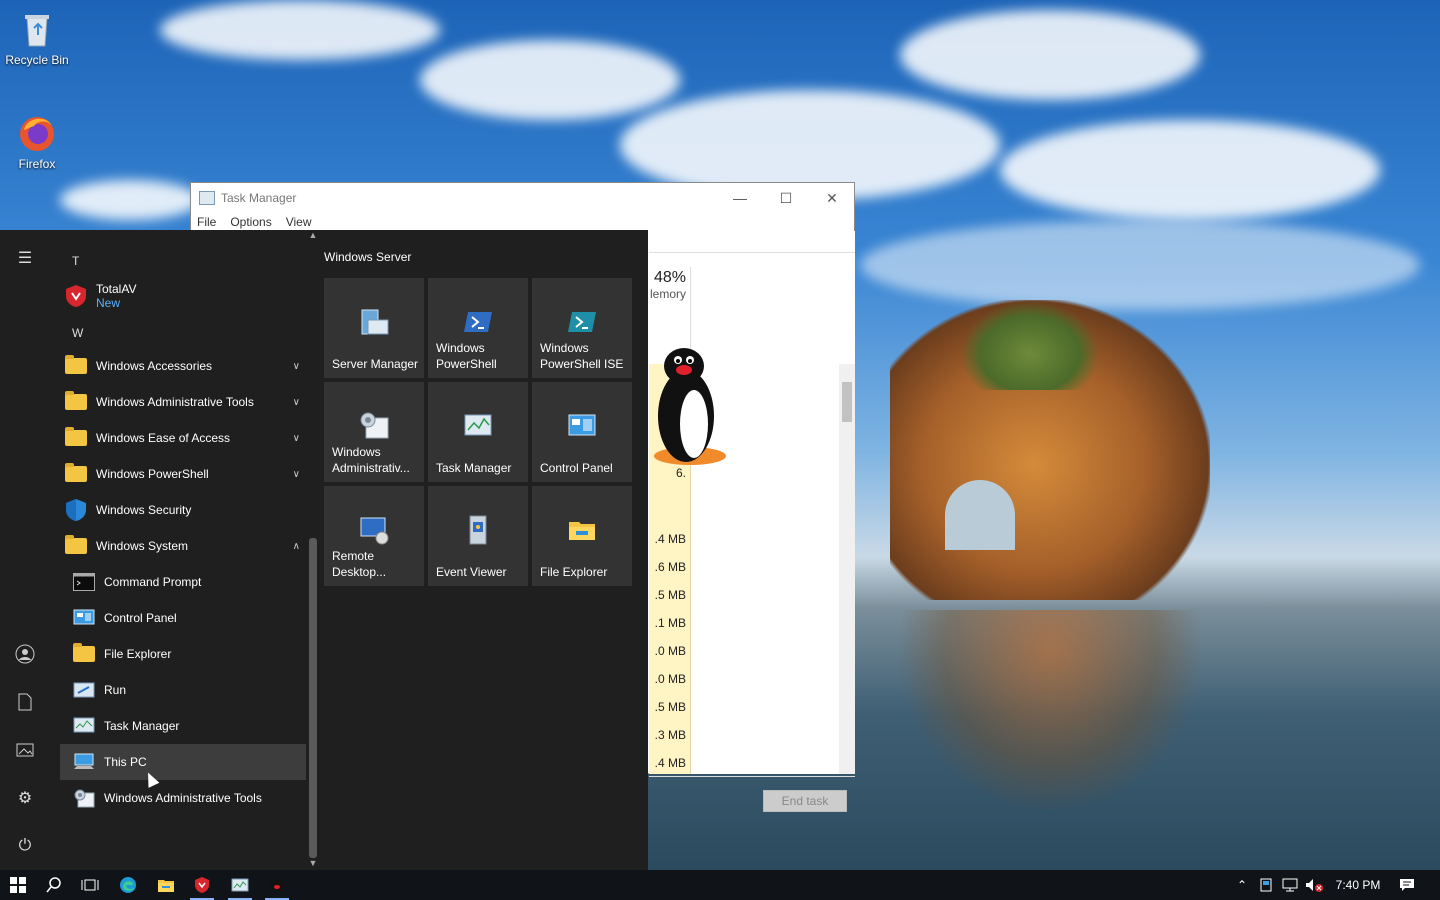  What do you see at coordinates (720, 885) in the screenshot?
I see `taskbar: ⌃ 7:40 PM` at bounding box center [720, 885].